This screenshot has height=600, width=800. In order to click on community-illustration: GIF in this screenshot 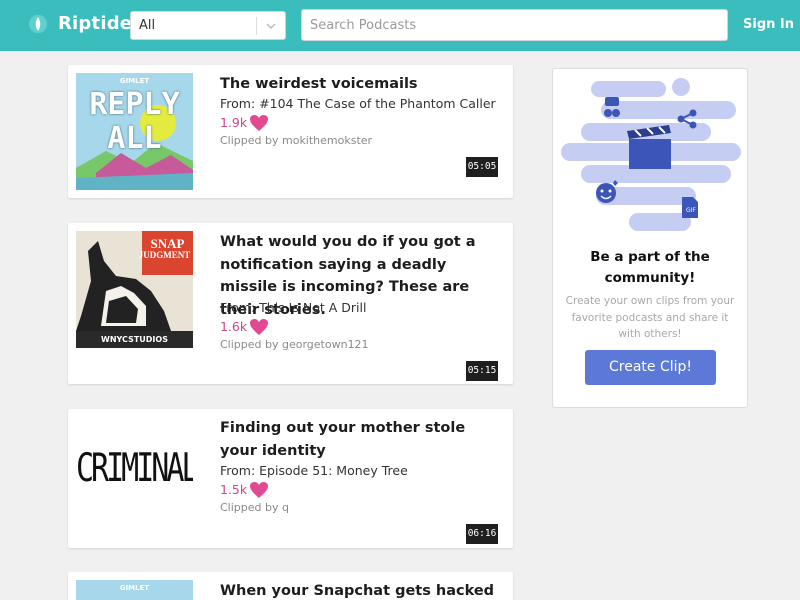, I will do `click(651, 154)`.